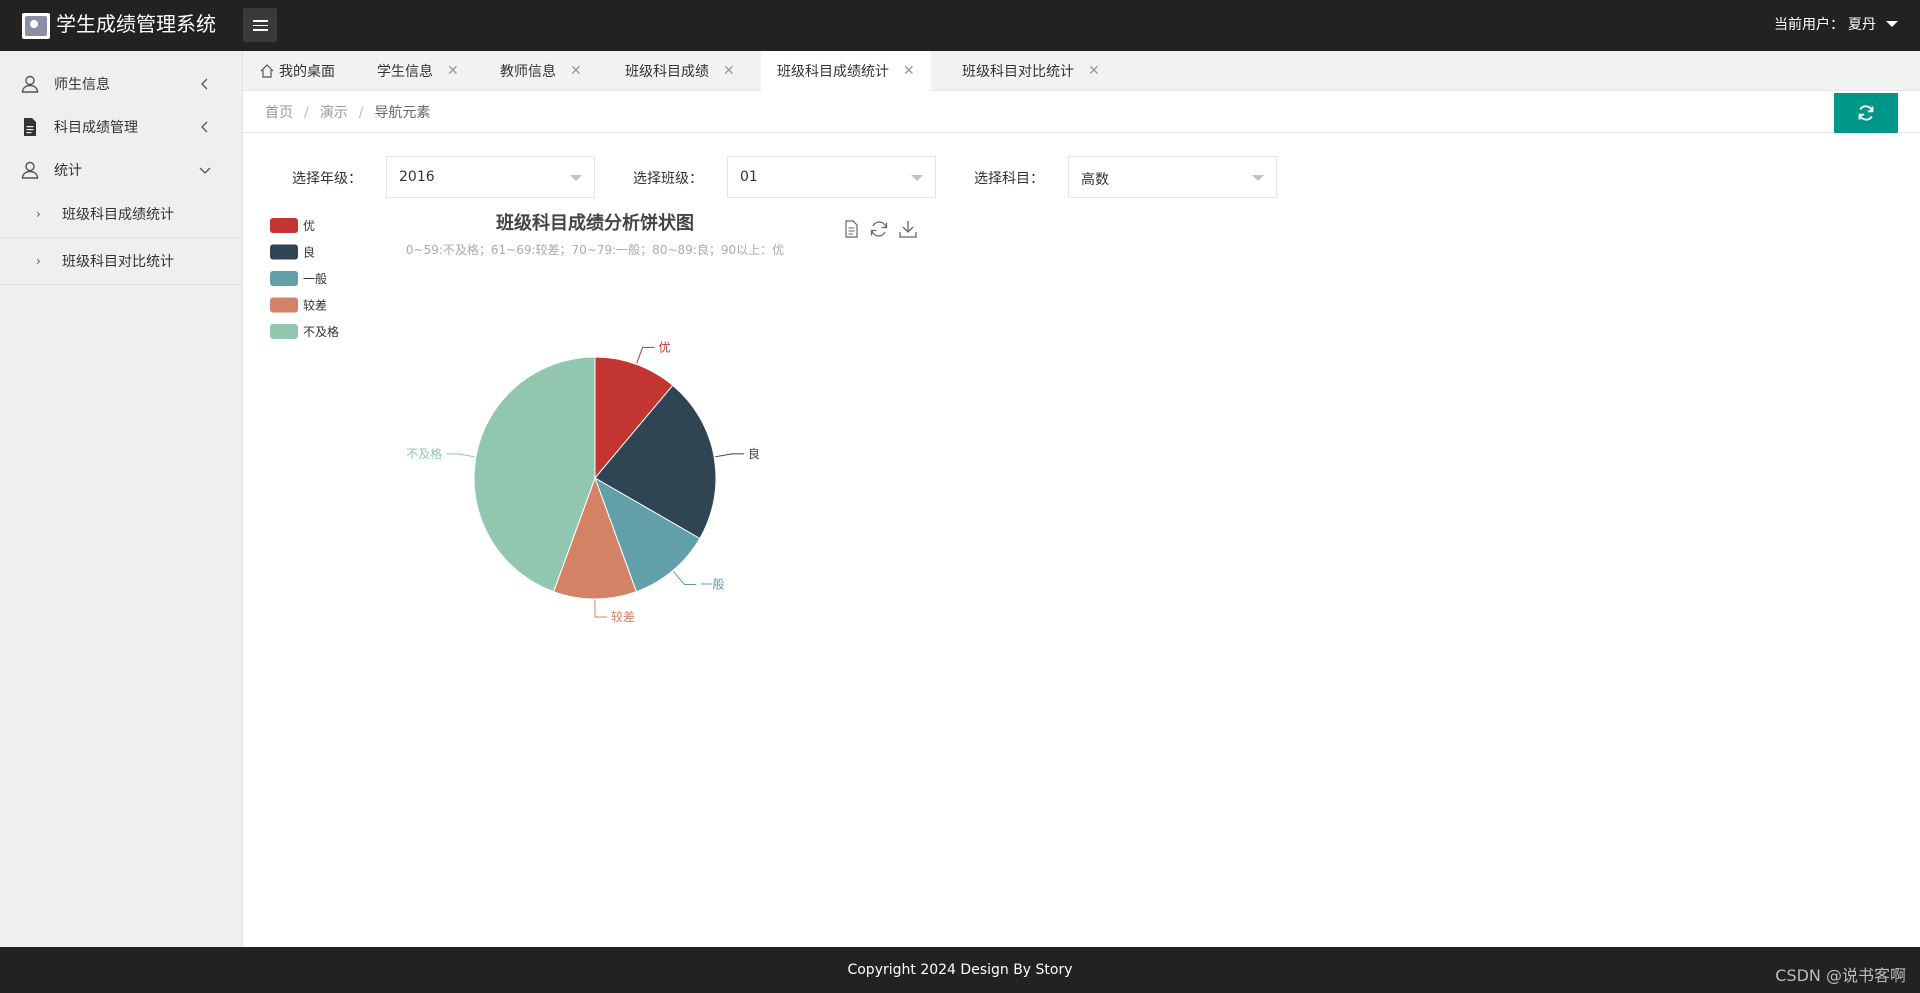 Image resolution: width=1920 pixels, height=993 pixels. I want to click on subject-select: 高数, so click(1172, 177).